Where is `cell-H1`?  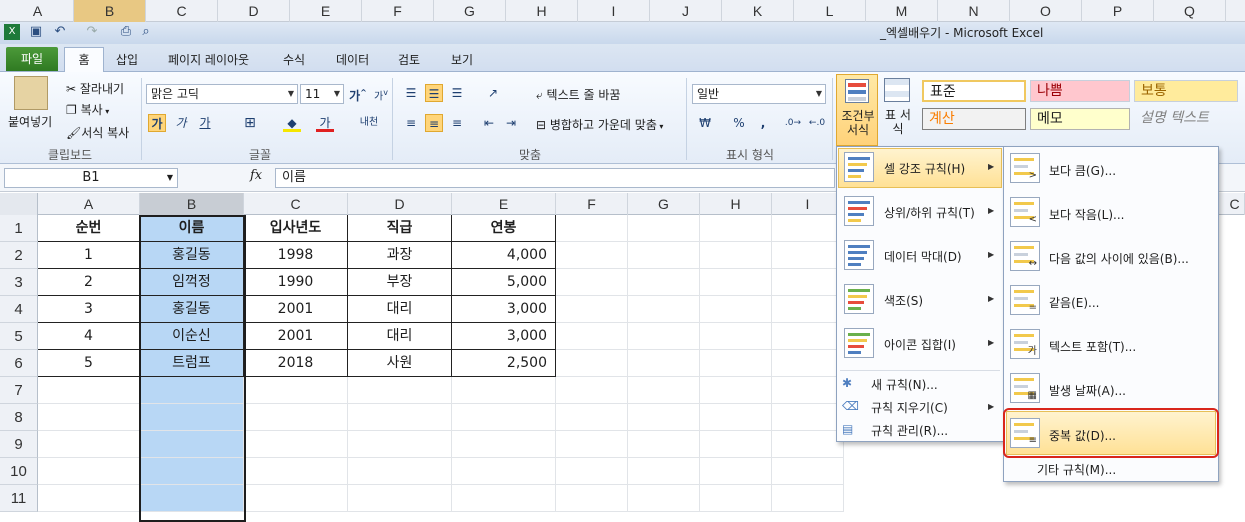
cell-H1 is located at coordinates (736, 228).